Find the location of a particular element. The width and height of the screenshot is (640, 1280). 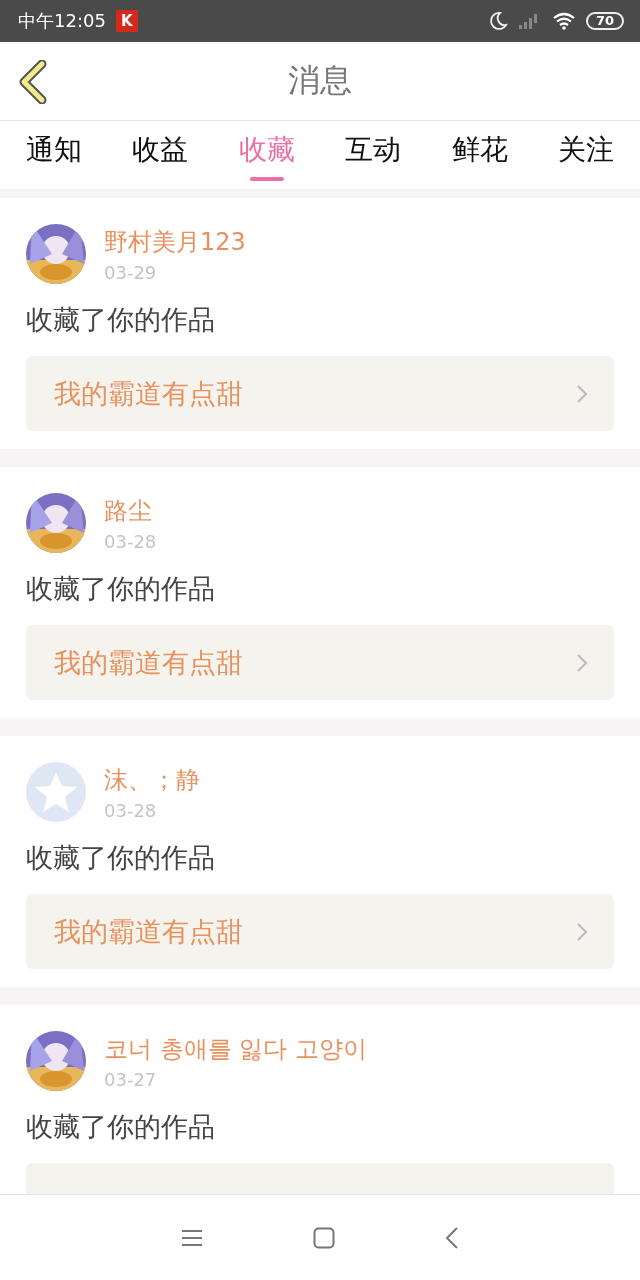

user-name: 野村美月123 is located at coordinates (175, 241).